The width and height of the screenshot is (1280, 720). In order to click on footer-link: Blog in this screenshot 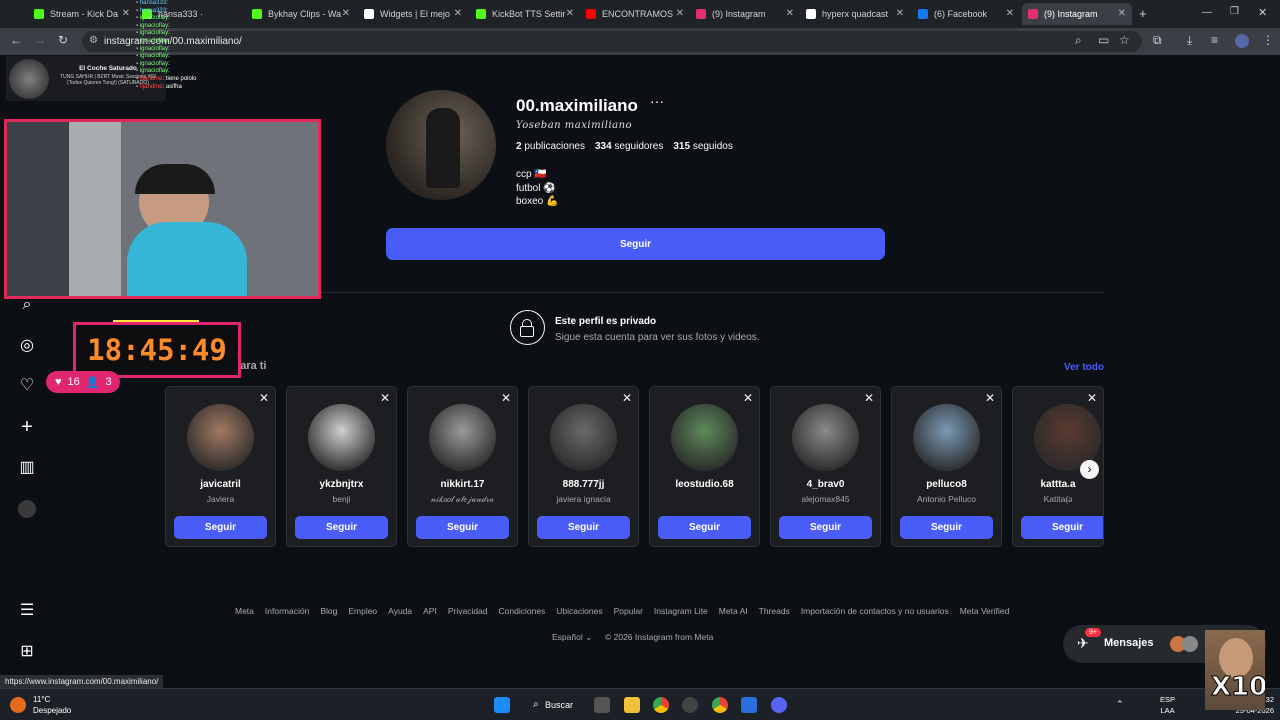, I will do `click(328, 611)`.